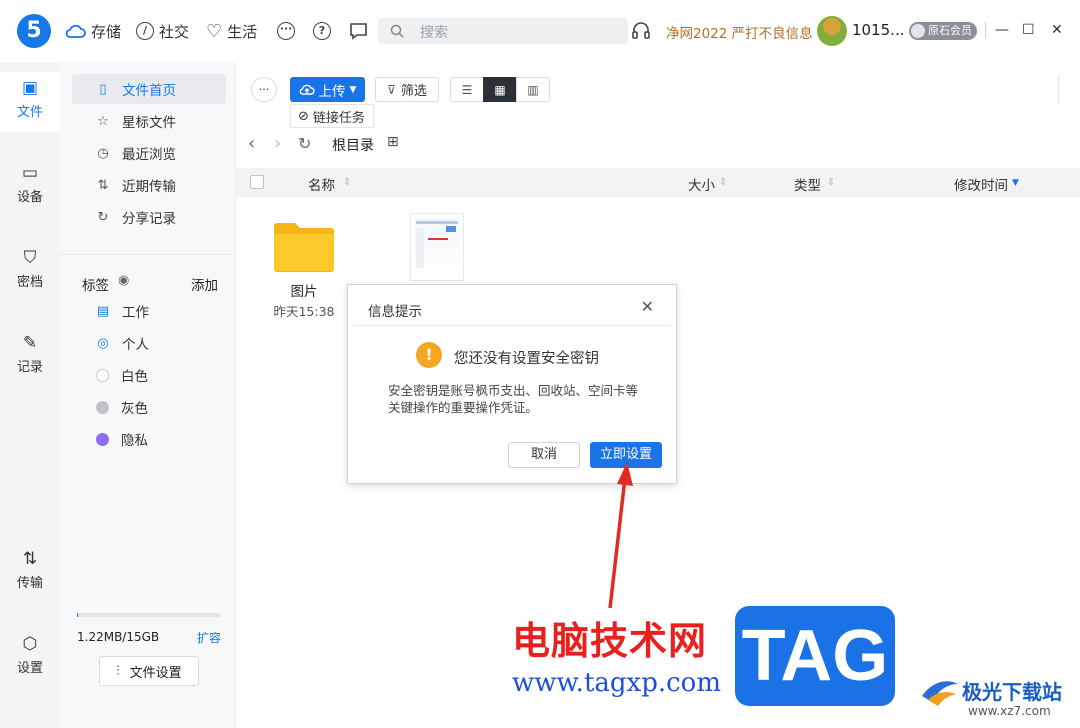  Describe the element at coordinates (30, 559) in the screenshot. I see `transfer-icon: ⇅` at that location.